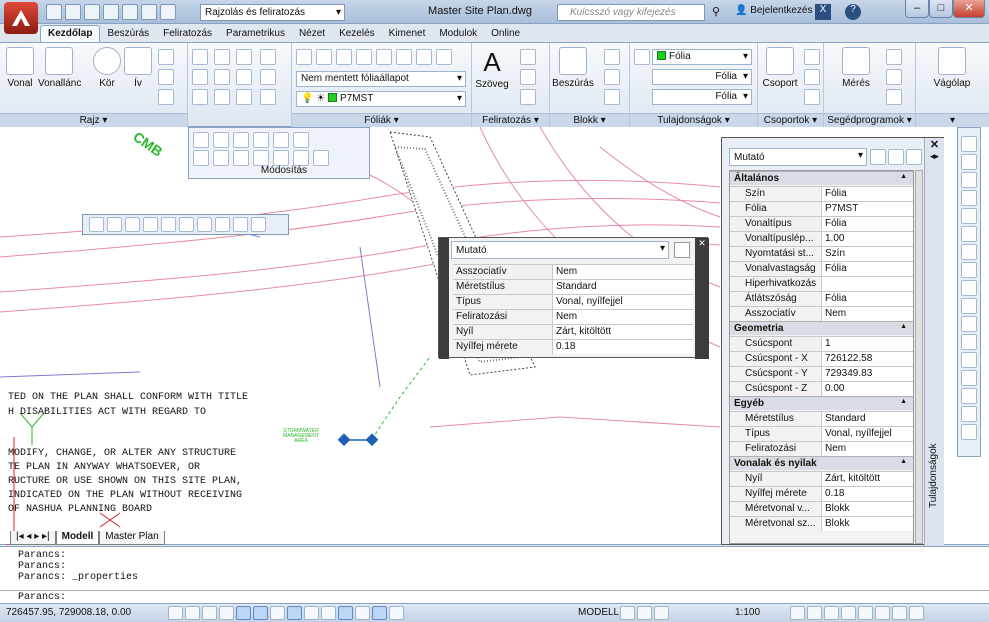 Image resolution: width=989 pixels, height=622 pixels. What do you see at coordinates (114, 224) in the screenshot?
I see `edit-icon` at bounding box center [114, 224].